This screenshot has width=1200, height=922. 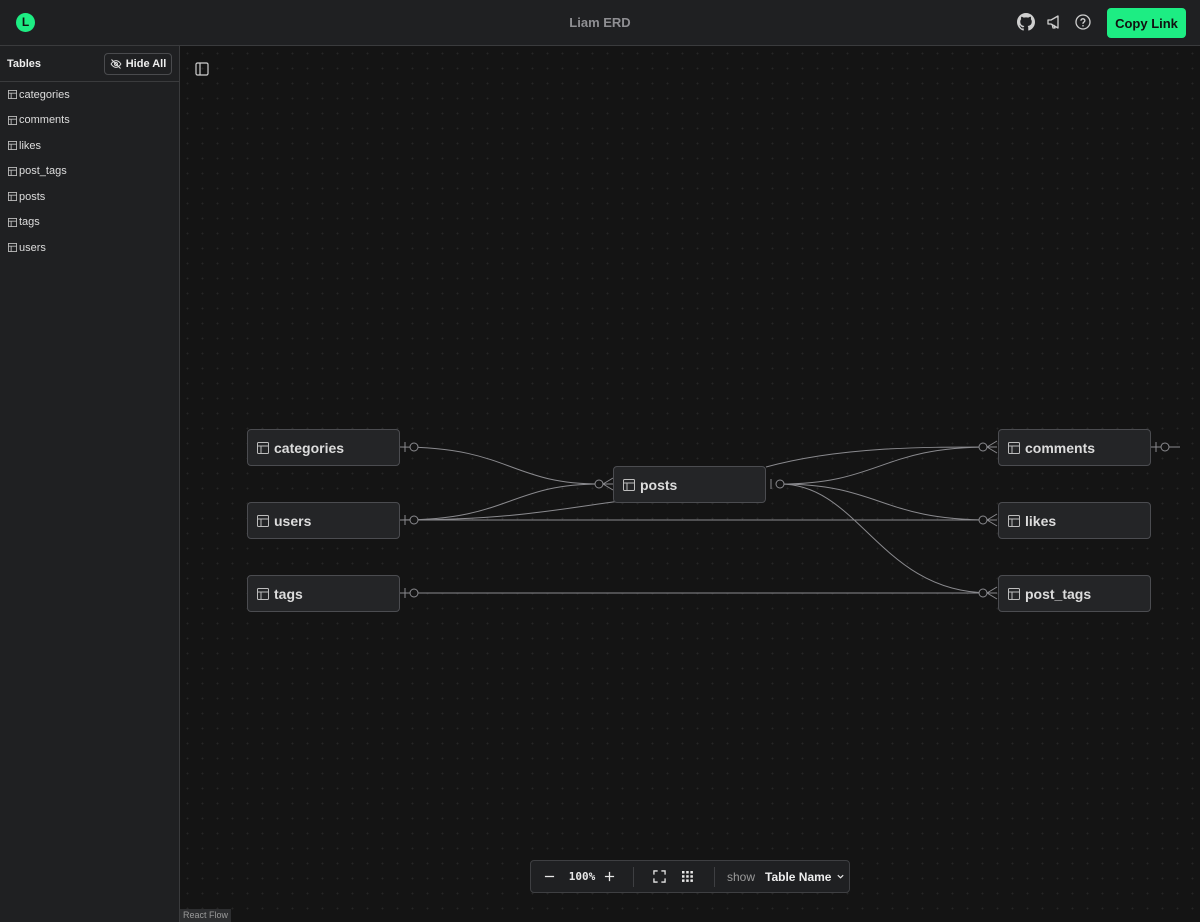 What do you see at coordinates (32, 196) in the screenshot?
I see `sidebar-item-label: posts` at bounding box center [32, 196].